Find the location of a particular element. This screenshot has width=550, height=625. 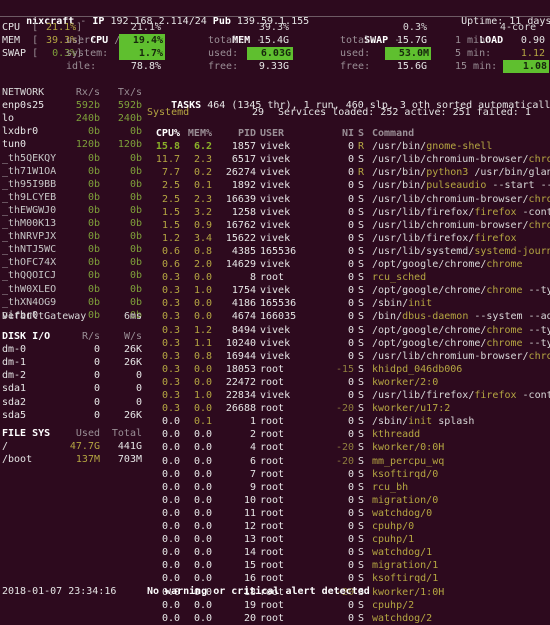

process-pid: 14629 is located at coordinates (240, 264).